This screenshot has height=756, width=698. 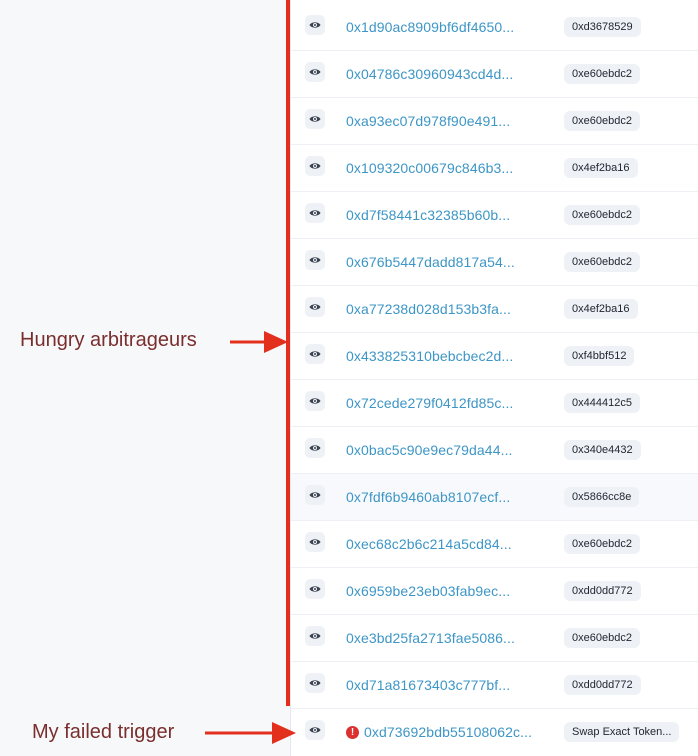 What do you see at coordinates (250, 372) in the screenshot?
I see `annotation-overlay` at bounding box center [250, 372].